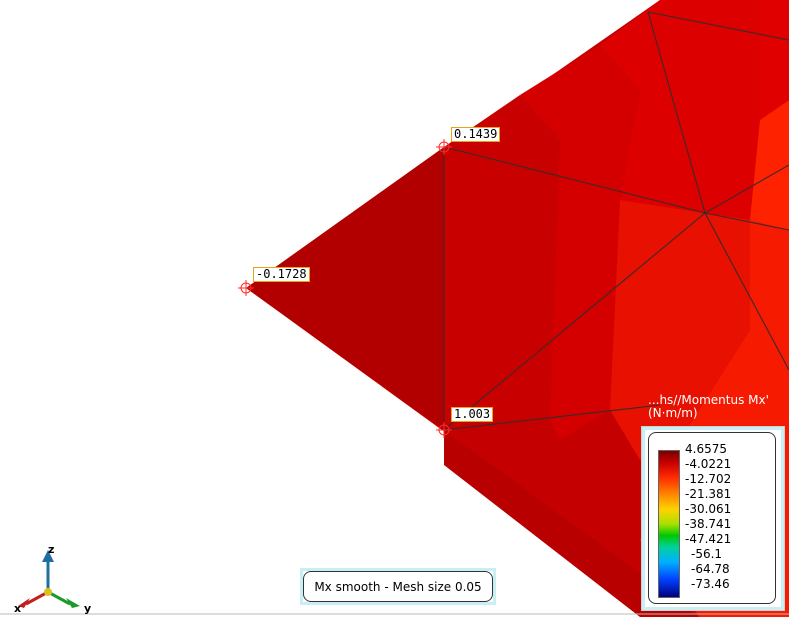  What do you see at coordinates (88, 608) in the screenshot?
I see `y-axis-label: y` at bounding box center [88, 608].